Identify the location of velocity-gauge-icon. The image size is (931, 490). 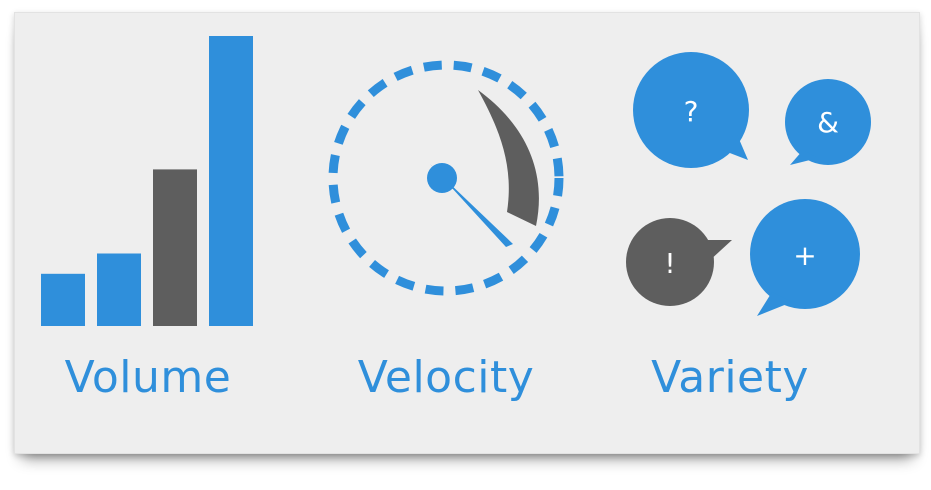
(446, 178).